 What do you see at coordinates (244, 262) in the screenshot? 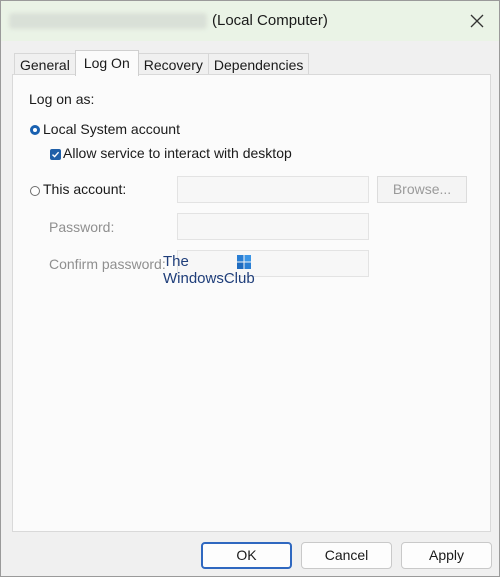
I see `windows-logo-icon` at bounding box center [244, 262].